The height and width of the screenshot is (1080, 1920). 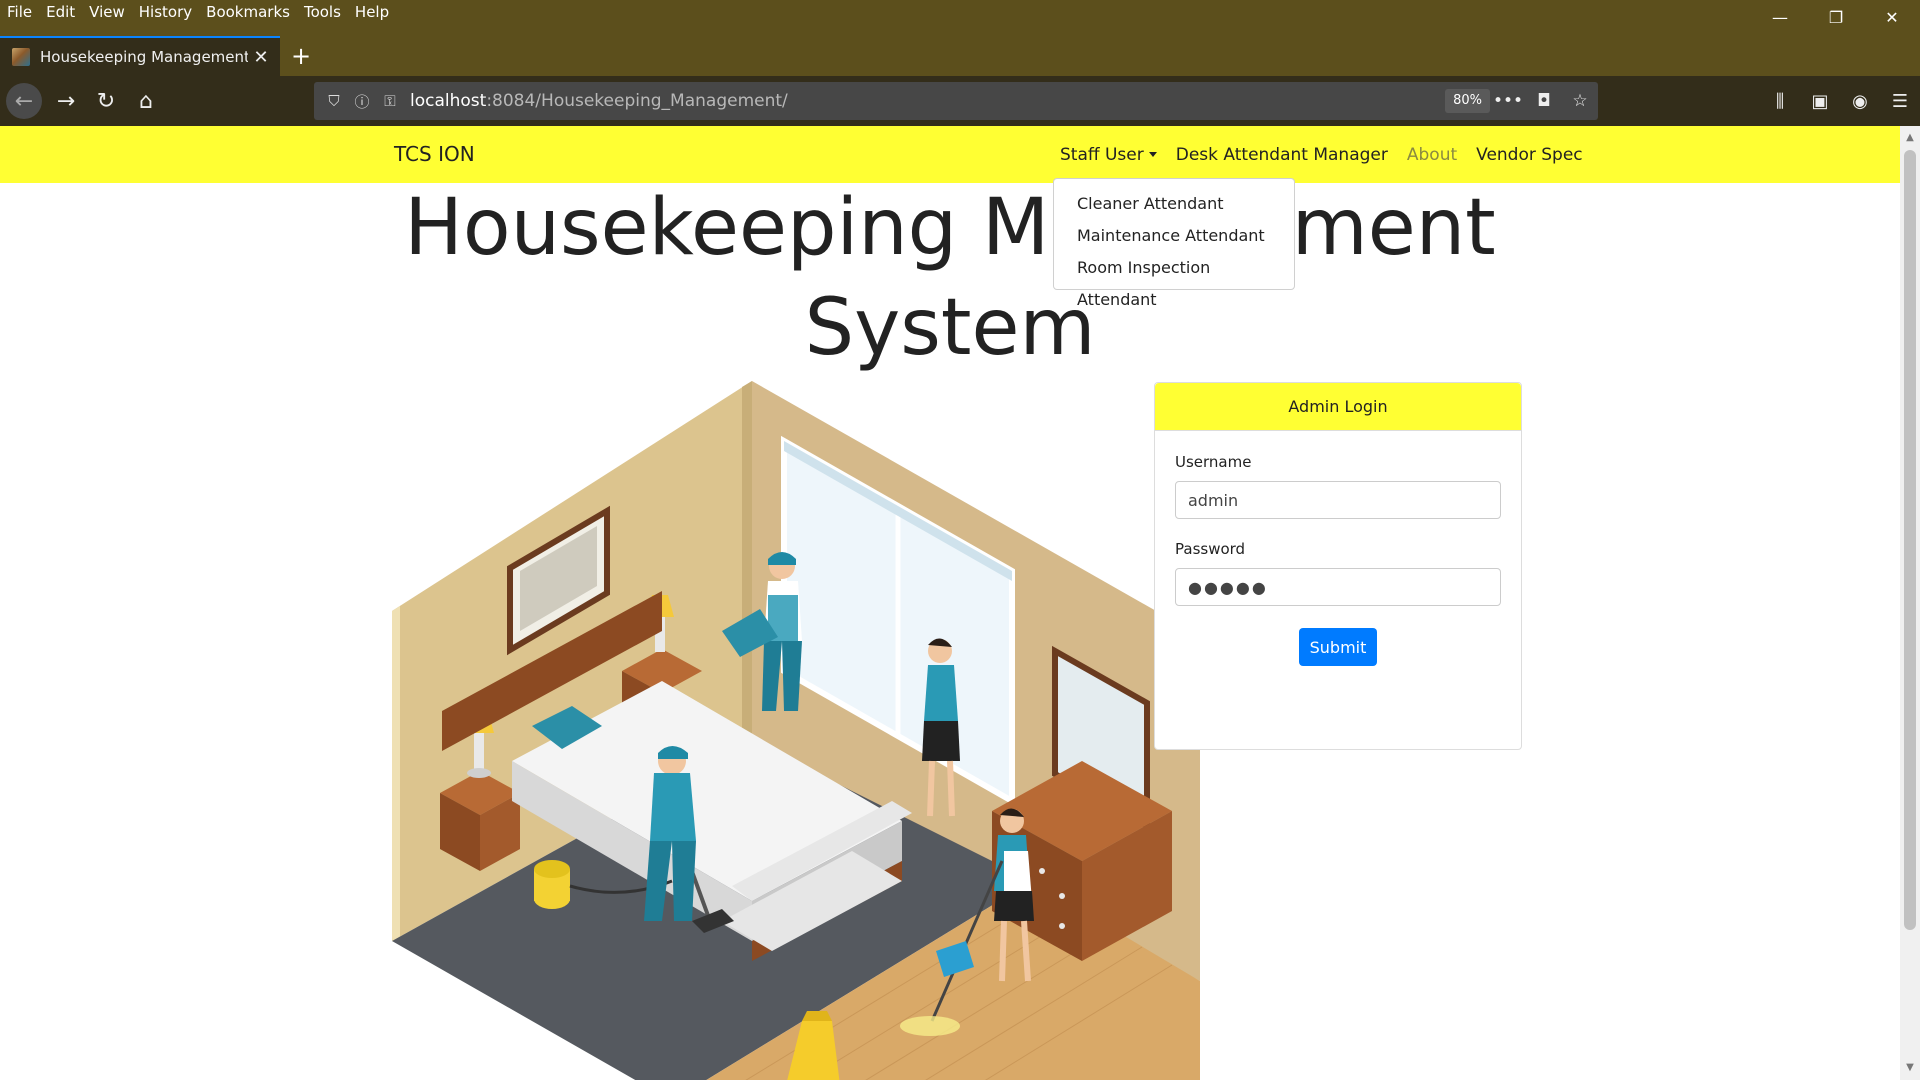 What do you see at coordinates (106, 101) in the screenshot?
I see `reload-icon: ↻` at bounding box center [106, 101].